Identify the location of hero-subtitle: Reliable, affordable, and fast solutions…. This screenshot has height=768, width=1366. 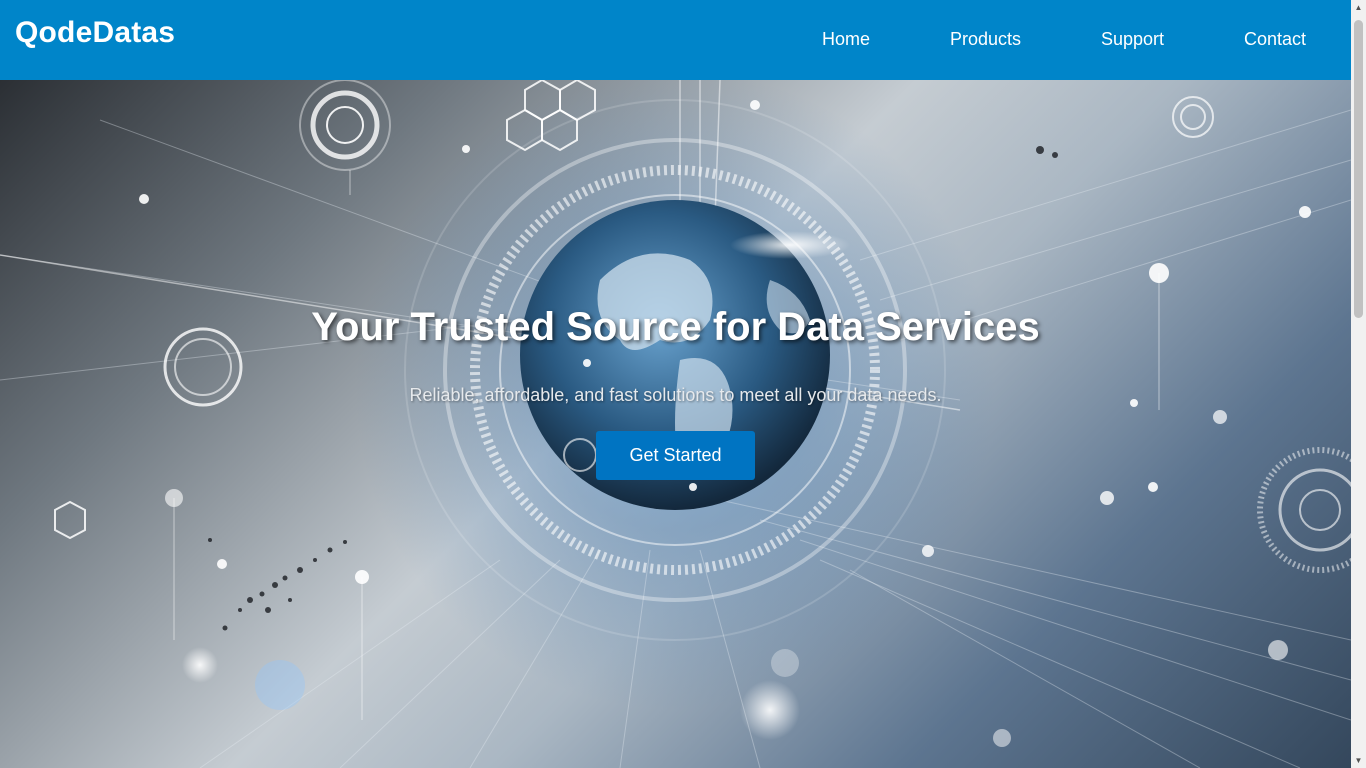
(675, 395).